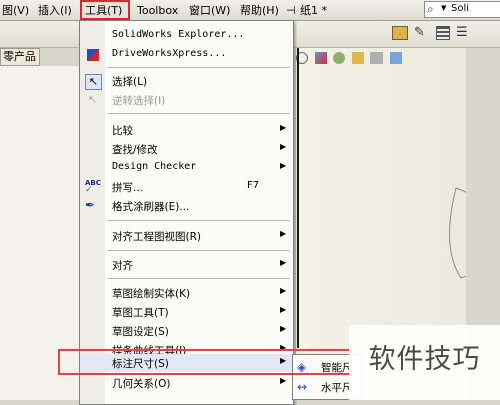 Image resolution: width=500 pixels, height=405 pixels. What do you see at coordinates (320, 58) in the screenshot?
I see `magic-wand-icon` at bounding box center [320, 58].